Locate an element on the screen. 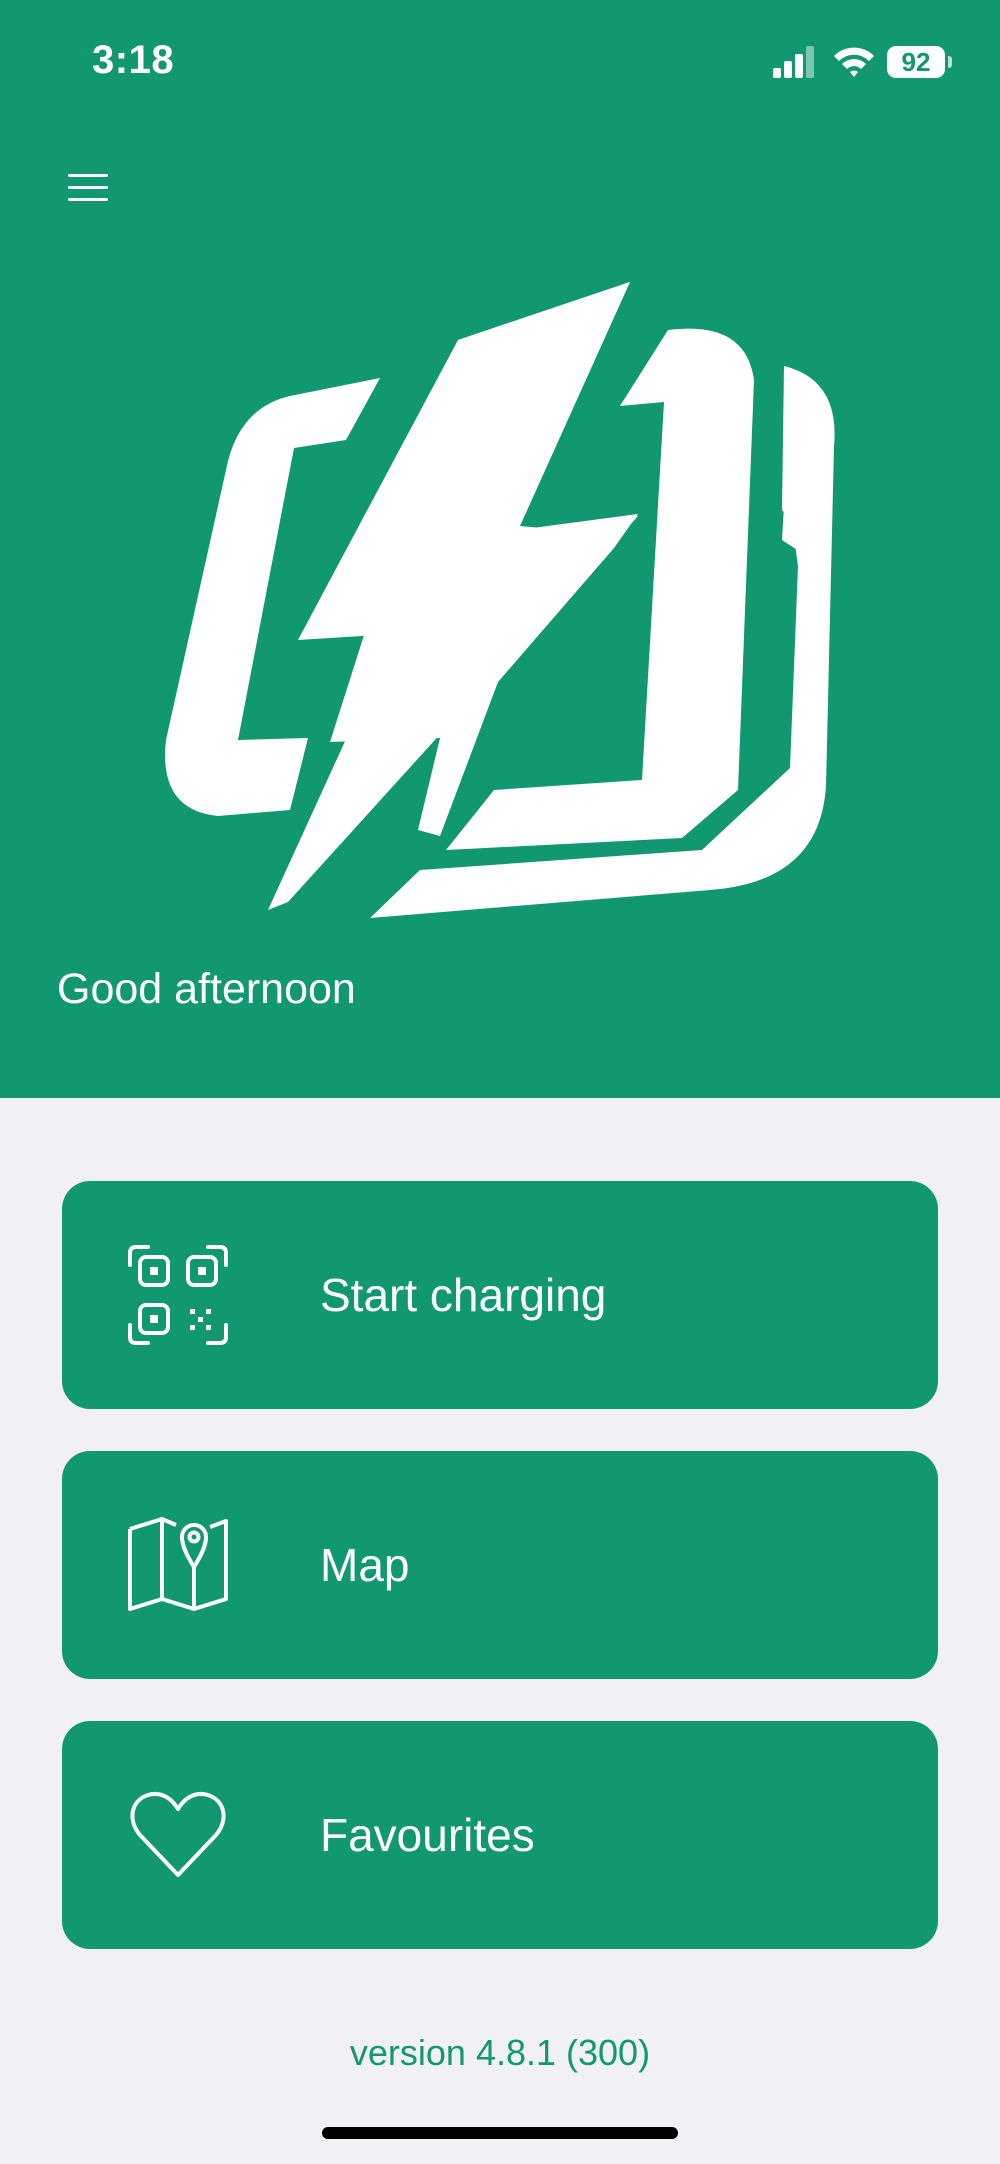 This screenshot has width=1000, height=2164. greeting-text: Good afternoon is located at coordinates (206, 989).